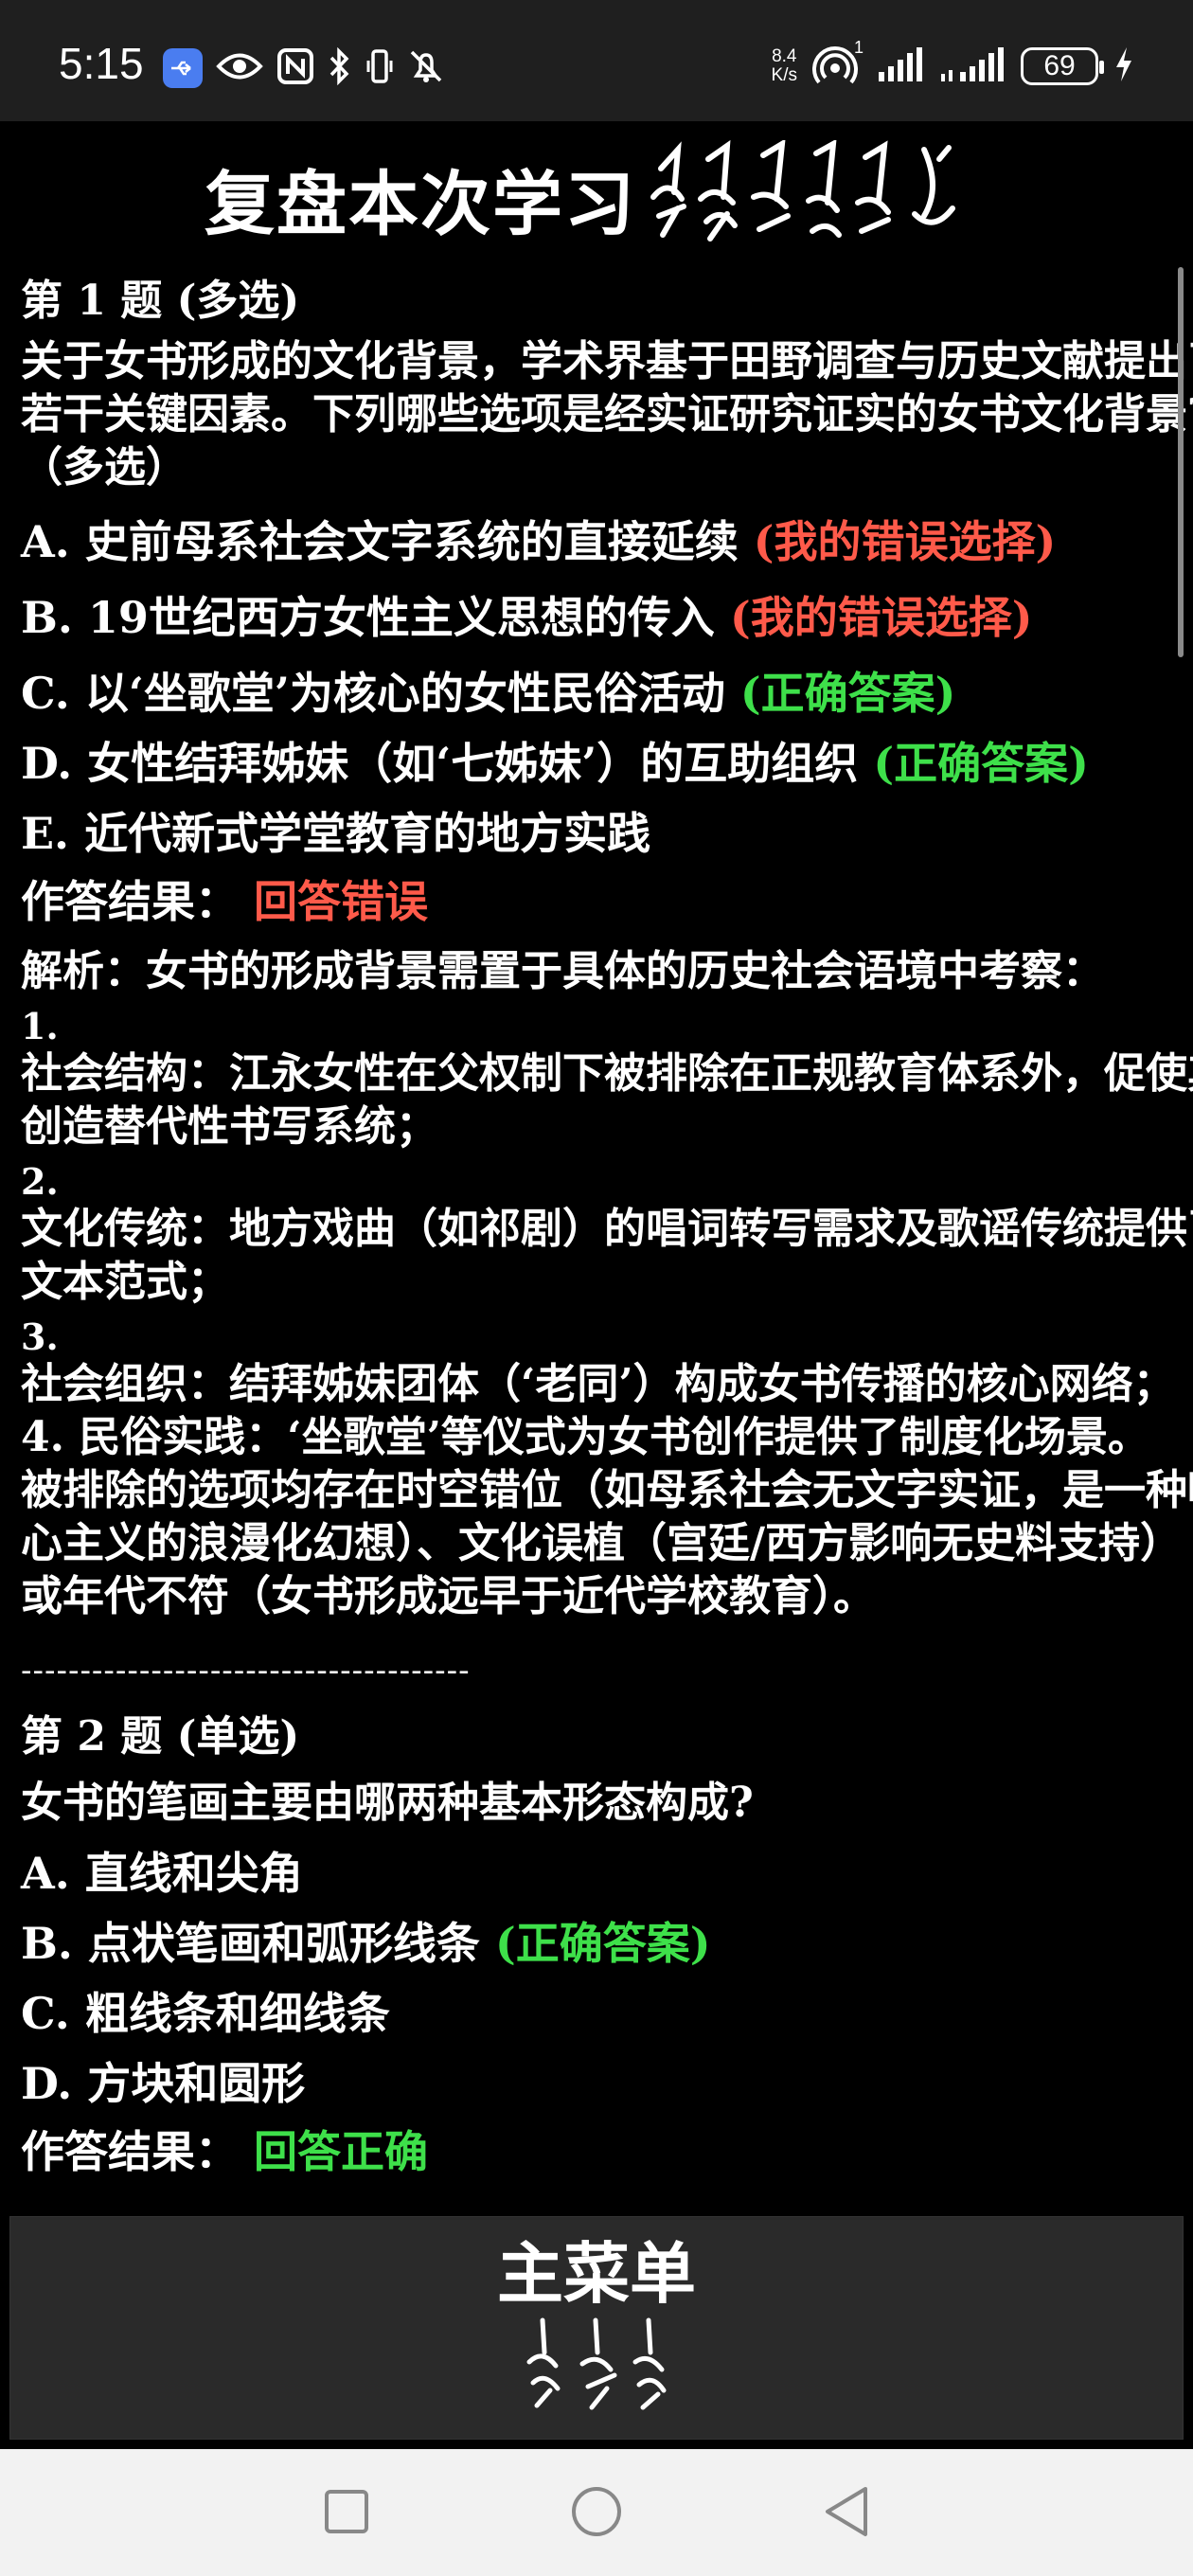 The width and height of the screenshot is (1193, 2576). I want to click on usb-icon, so click(183, 68).